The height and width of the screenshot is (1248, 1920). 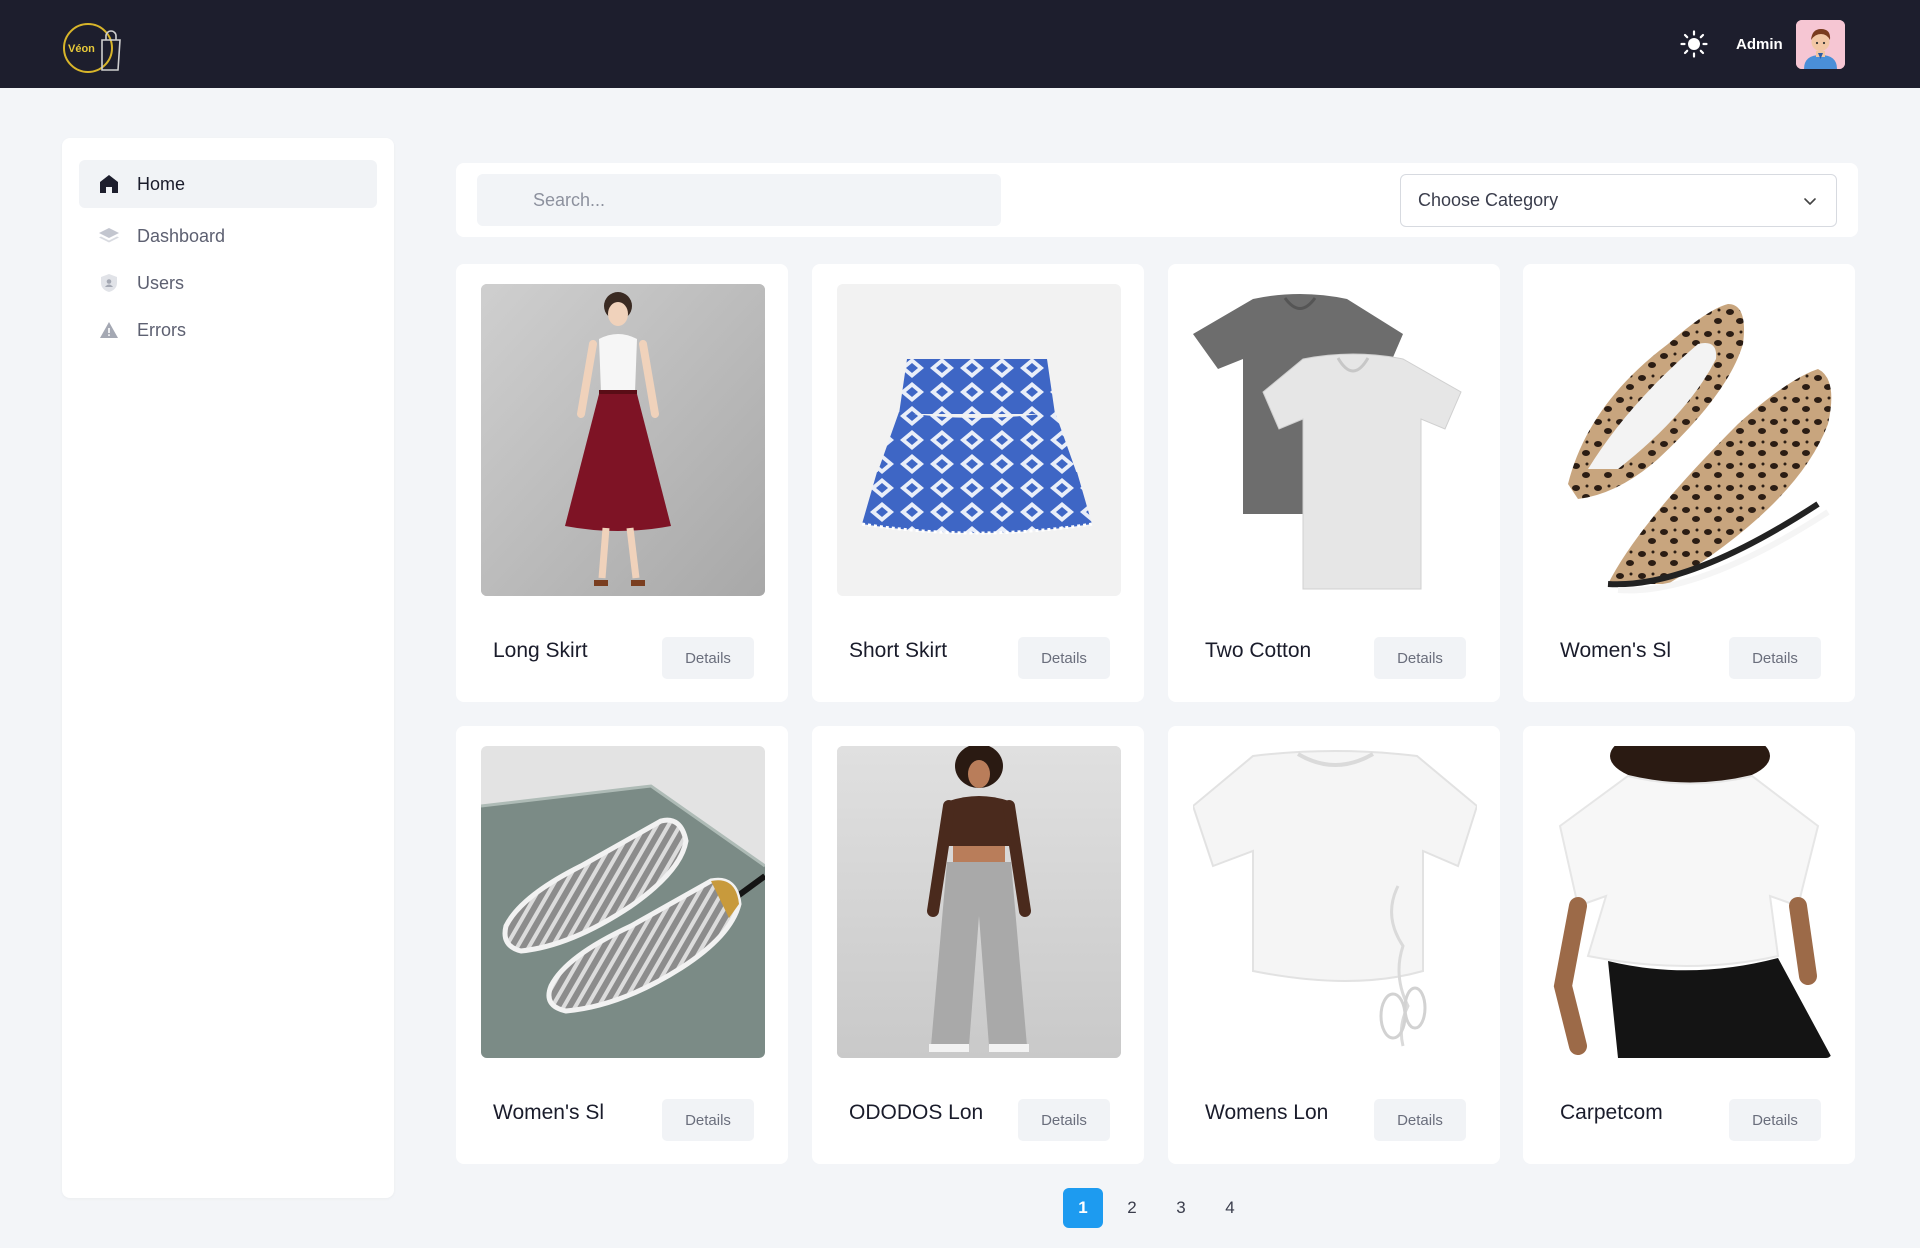 What do you see at coordinates (1083, 1208) in the screenshot?
I see `page-button-1: 1` at bounding box center [1083, 1208].